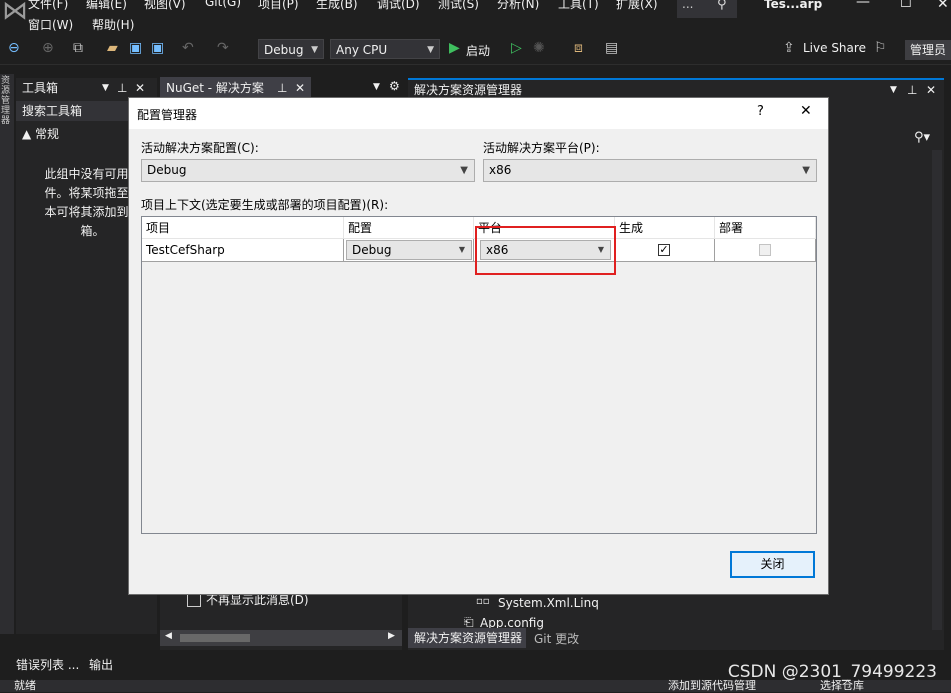  I want to click on toolbox-header: 工具箱 ▼ ⊥ ✕, so click(86, 88).